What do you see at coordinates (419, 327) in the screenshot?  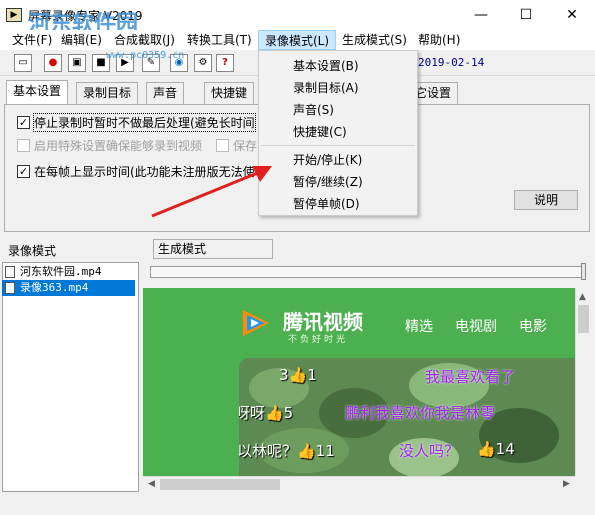 I see `video-nav-featured: 精选` at bounding box center [419, 327].